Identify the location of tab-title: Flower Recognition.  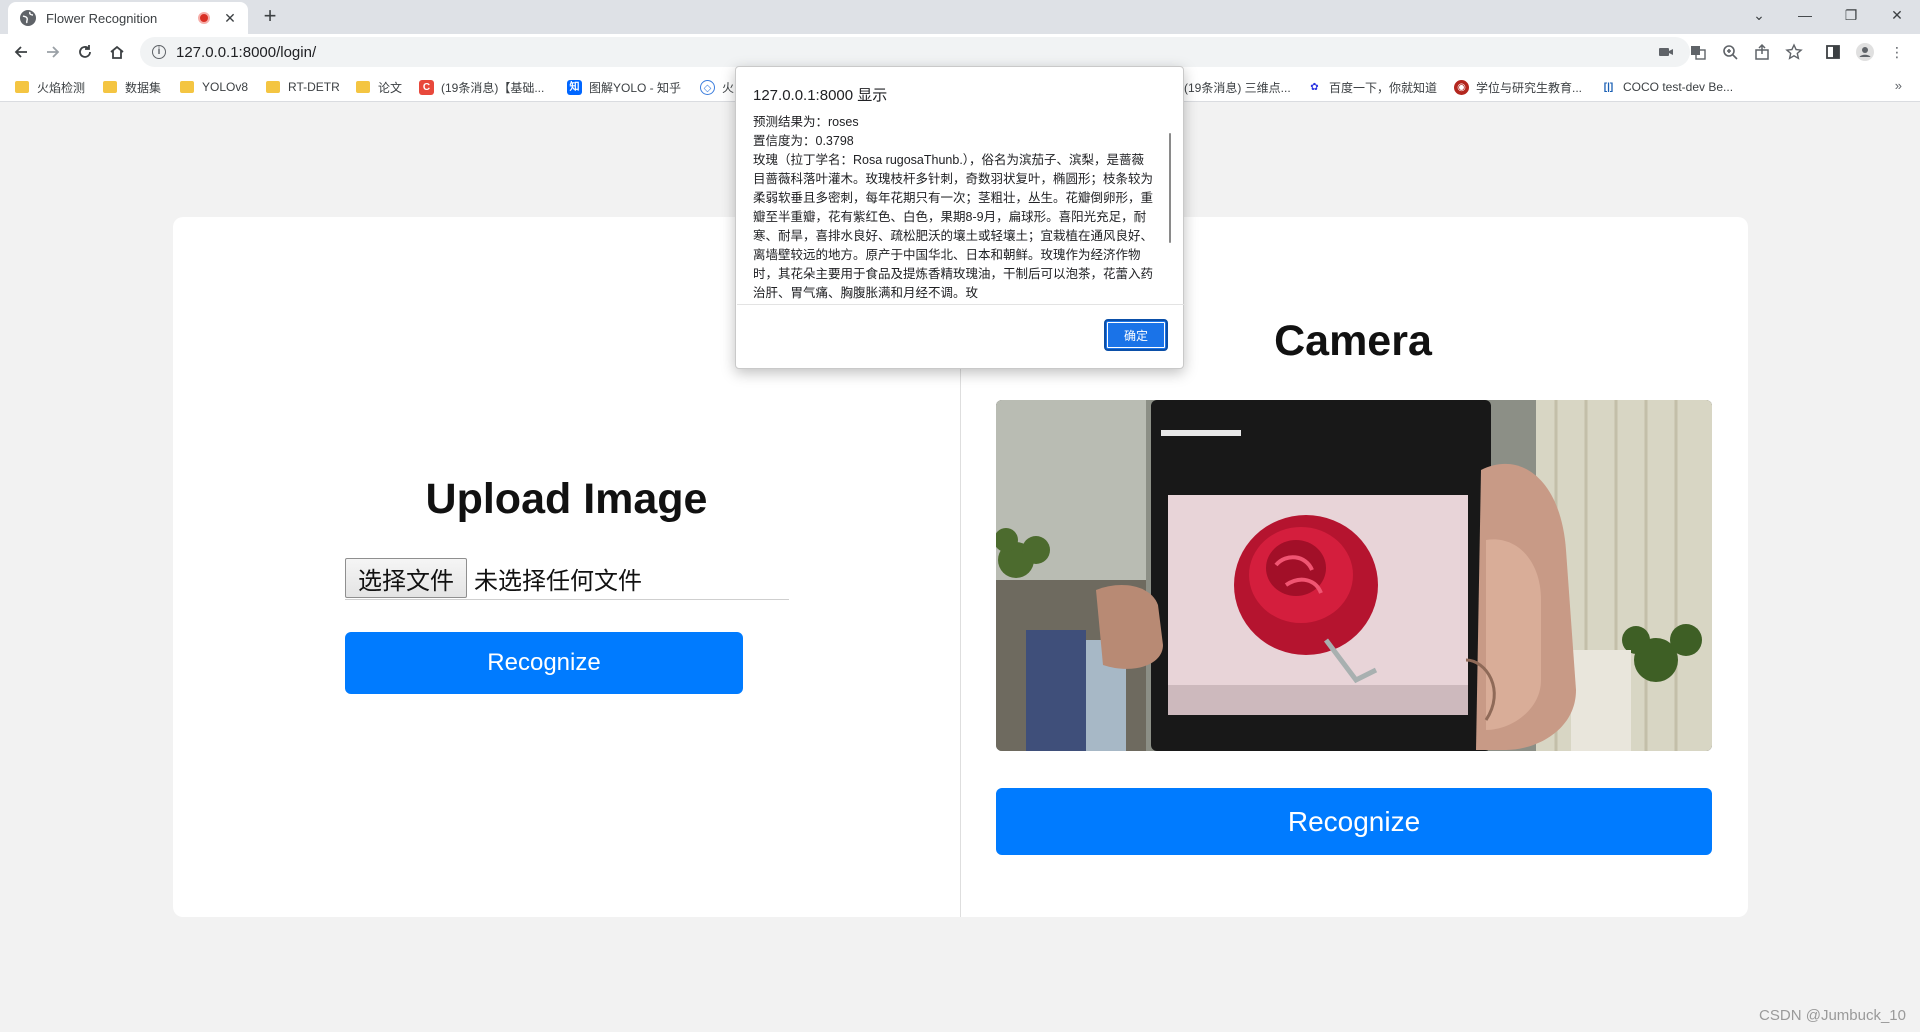
(102, 18).